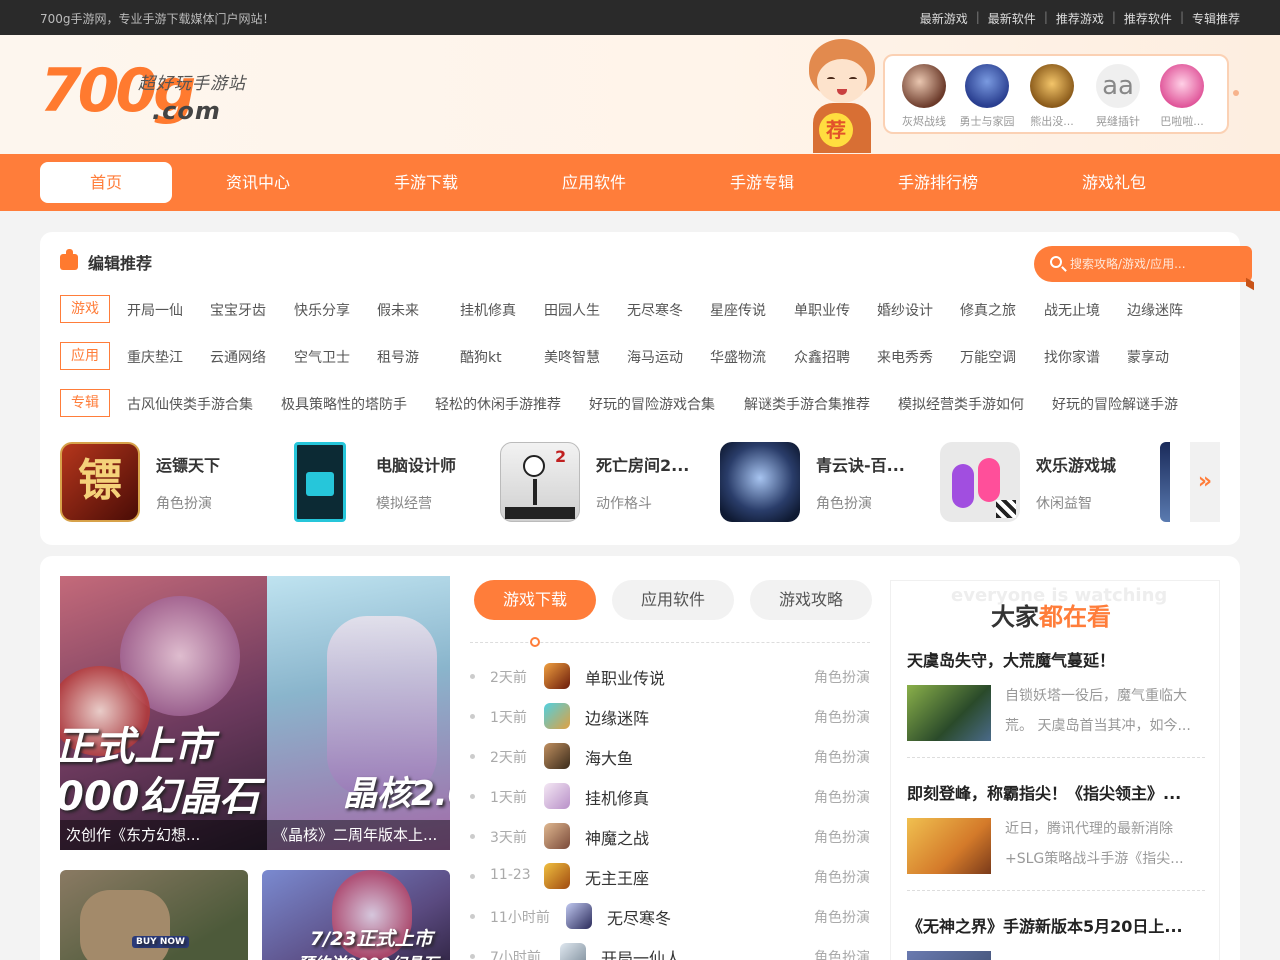  I want to click on tag-link: 找你家谱, so click(1072, 357).